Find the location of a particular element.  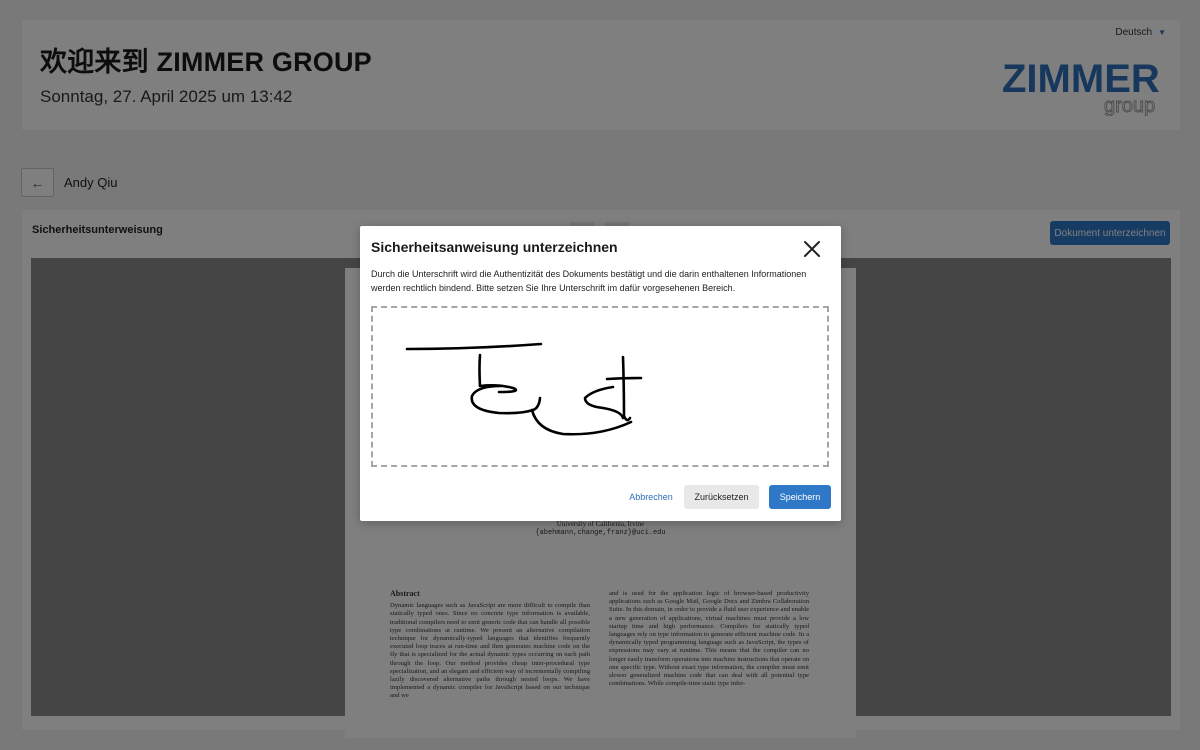

save-button: Speichern is located at coordinates (800, 497).